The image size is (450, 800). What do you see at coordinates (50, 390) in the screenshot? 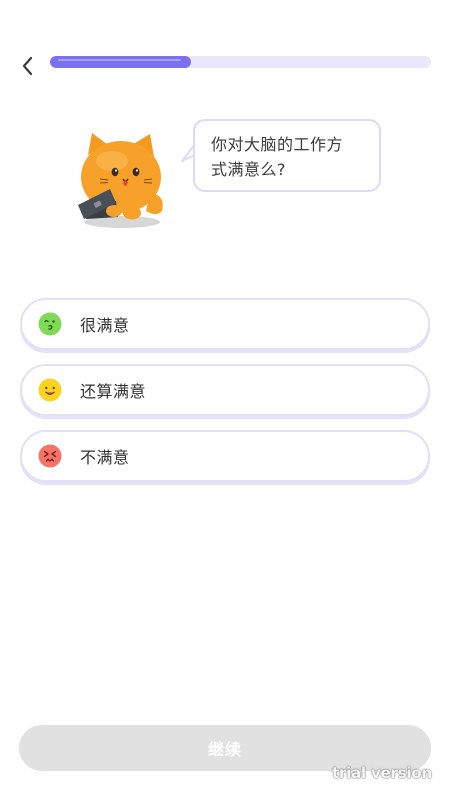
I see `smile-yellow-face-icon` at bounding box center [50, 390].